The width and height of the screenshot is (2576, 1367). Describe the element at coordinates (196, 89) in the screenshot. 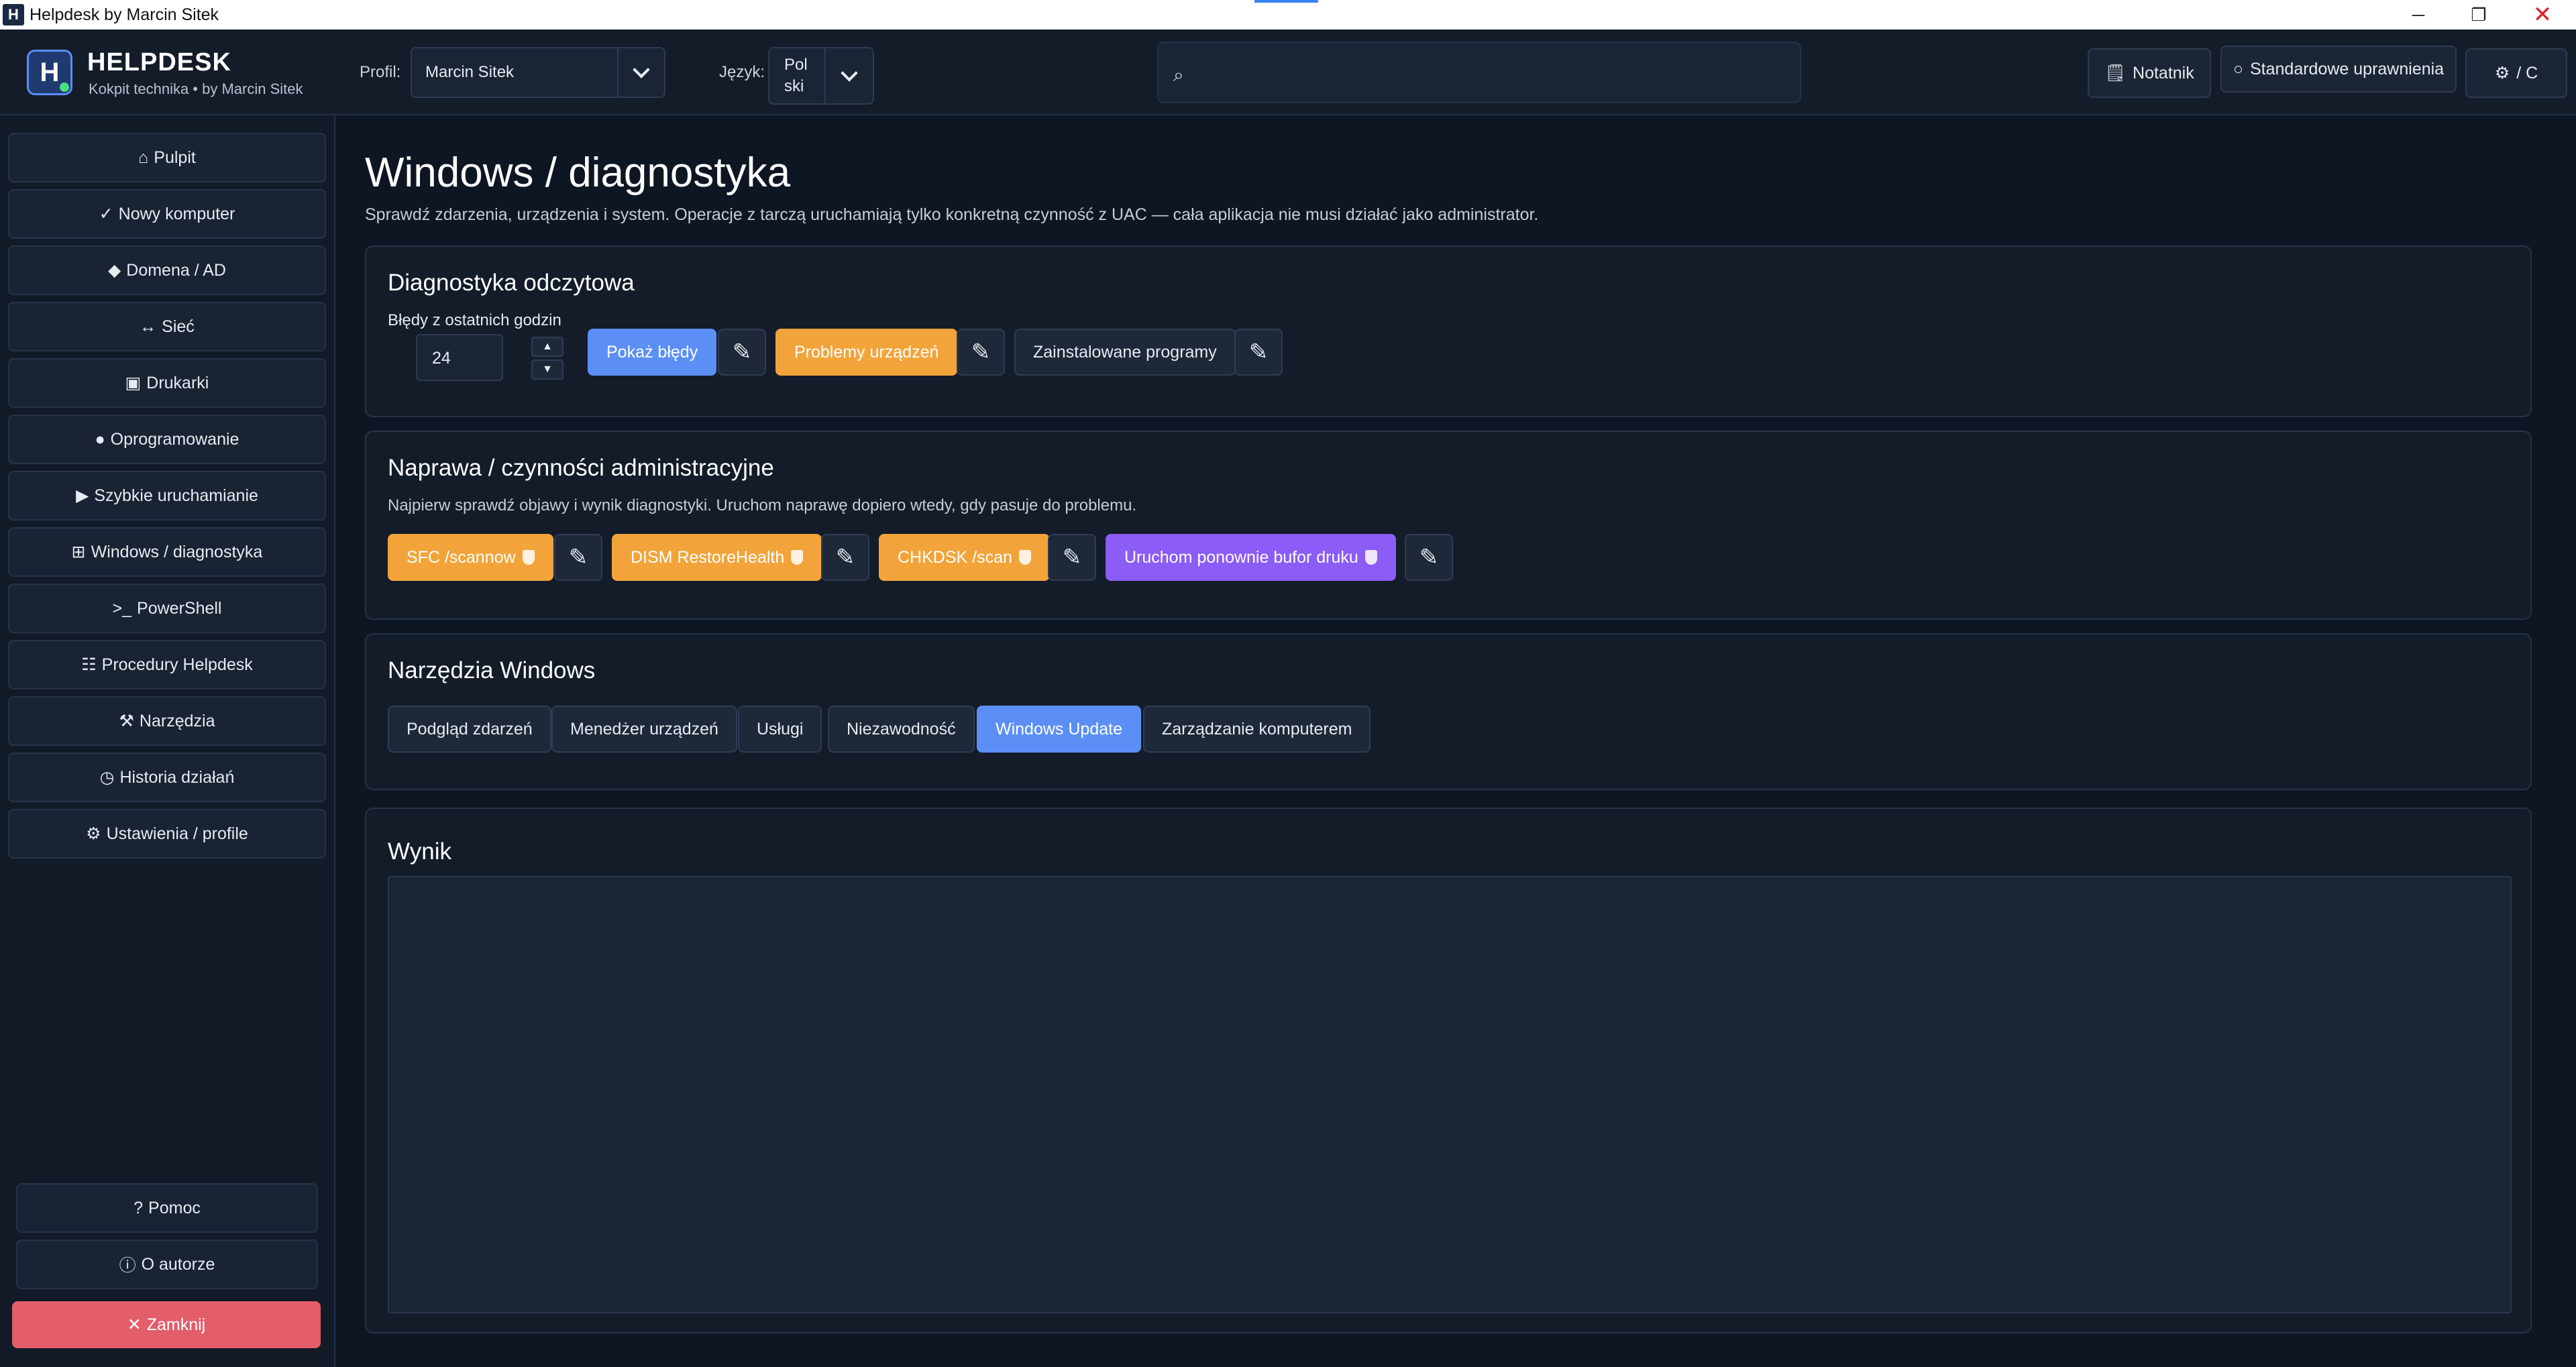

I see `brand-subtitle: Kokpit technika • by Marcin Sitek` at that location.